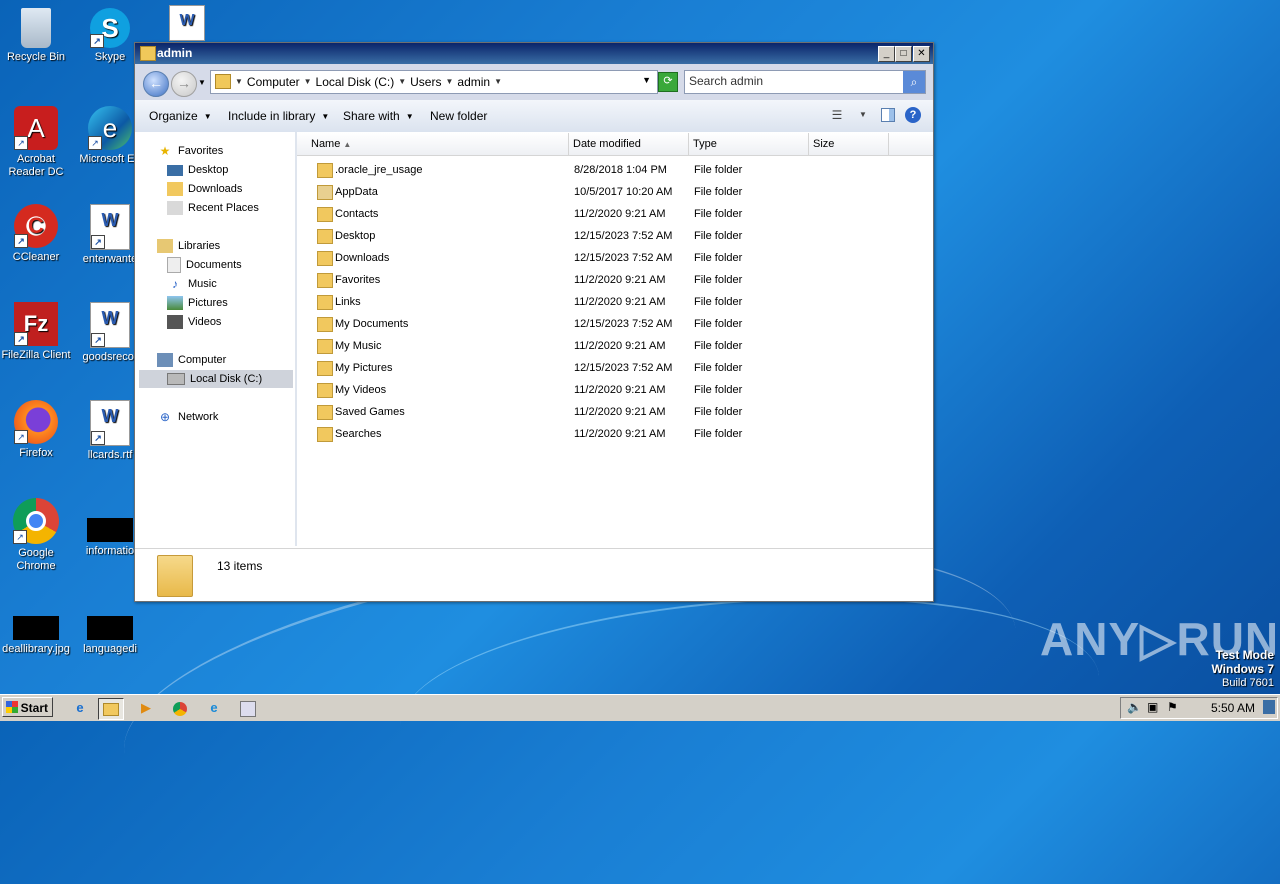  Describe the element at coordinates (921, 54) in the screenshot. I see `close-button: ✕` at that location.